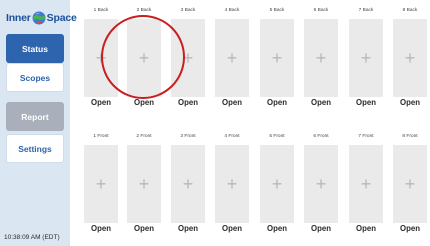 This screenshot has width=430, height=246. I want to click on slot-label: 1 Front, so click(101, 136).